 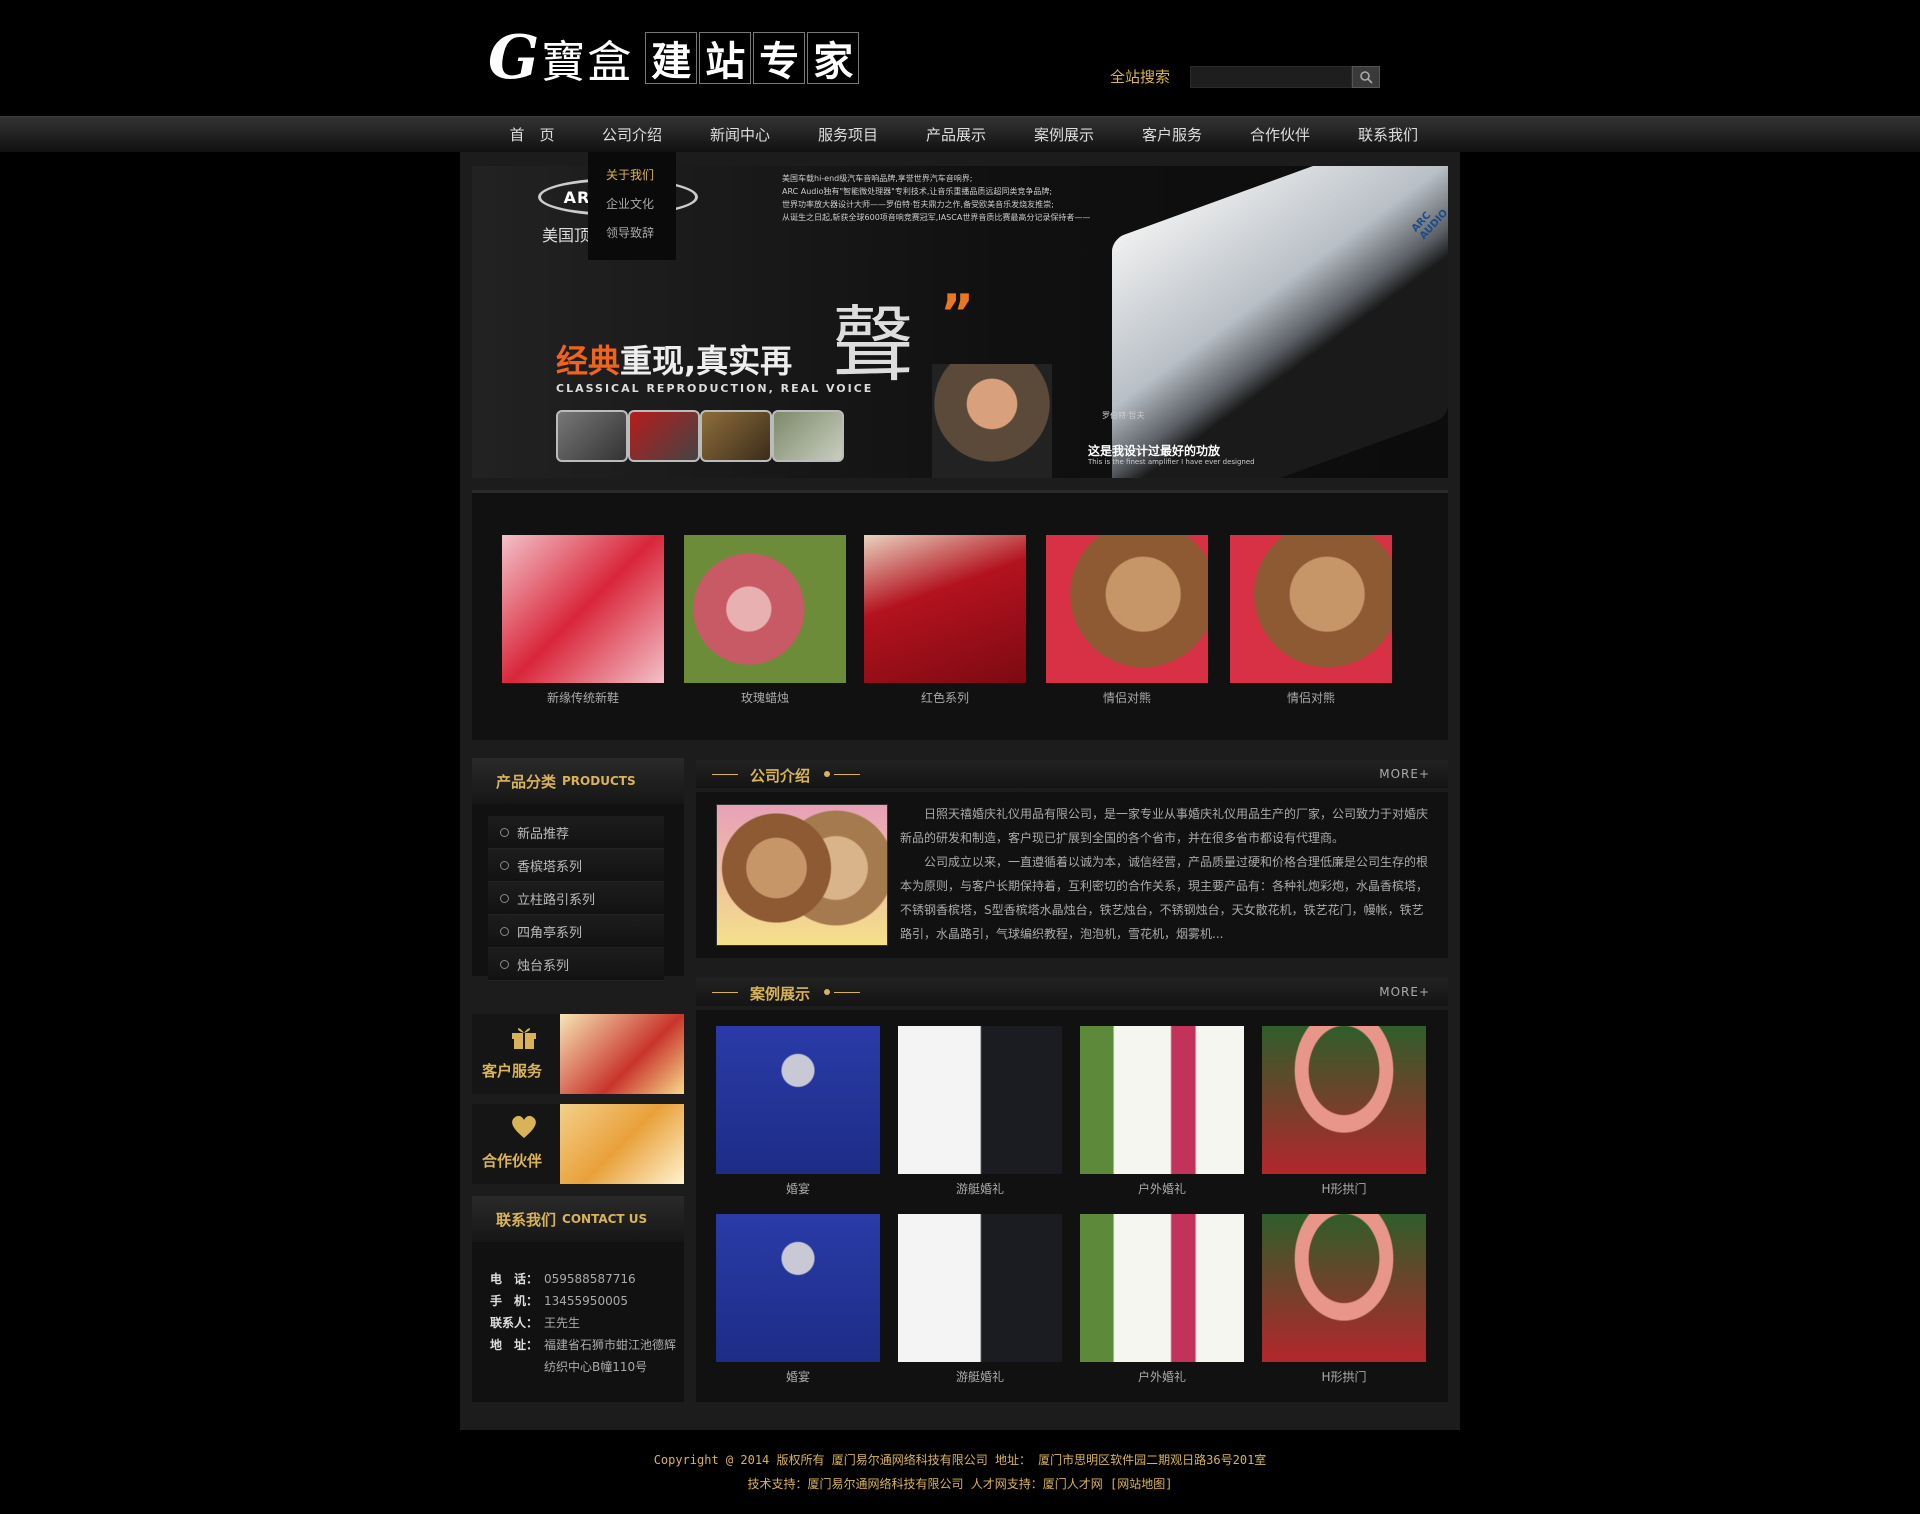 I want to click on gallery-item: 红色系列, so click(x=945, y=620).